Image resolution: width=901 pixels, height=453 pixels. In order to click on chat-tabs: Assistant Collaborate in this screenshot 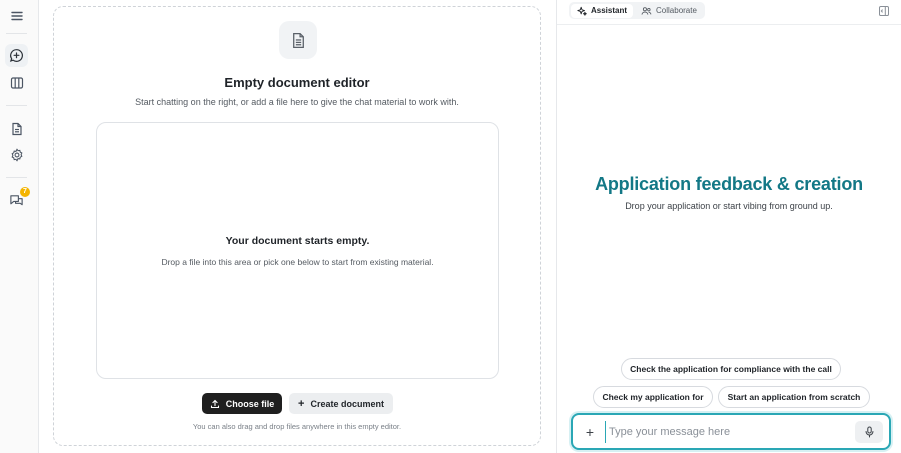, I will do `click(637, 10)`.